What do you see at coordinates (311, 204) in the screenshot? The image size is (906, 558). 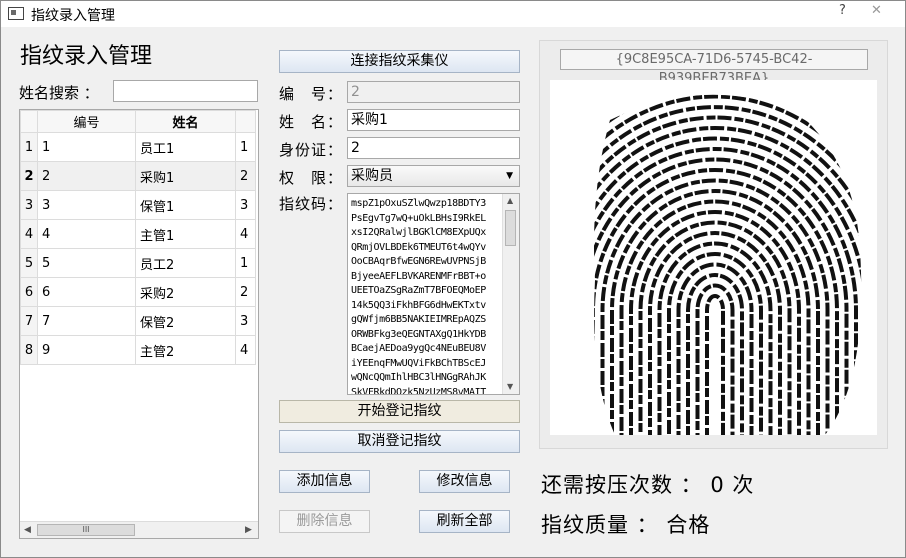 I see `fingerprint-code-label: 指纹码：` at bounding box center [311, 204].